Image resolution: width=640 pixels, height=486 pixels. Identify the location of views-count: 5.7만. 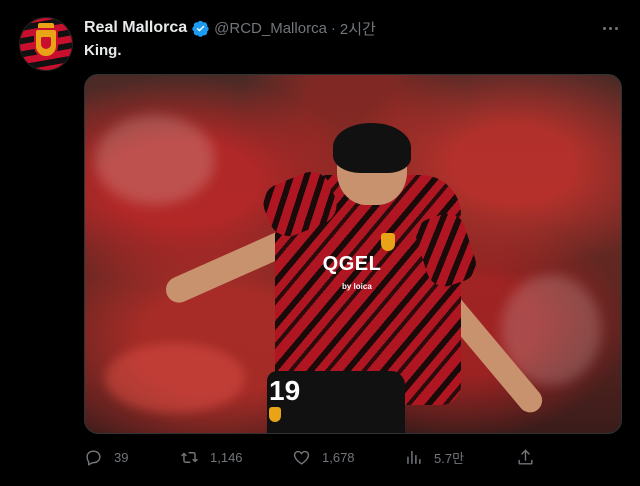
(449, 458).